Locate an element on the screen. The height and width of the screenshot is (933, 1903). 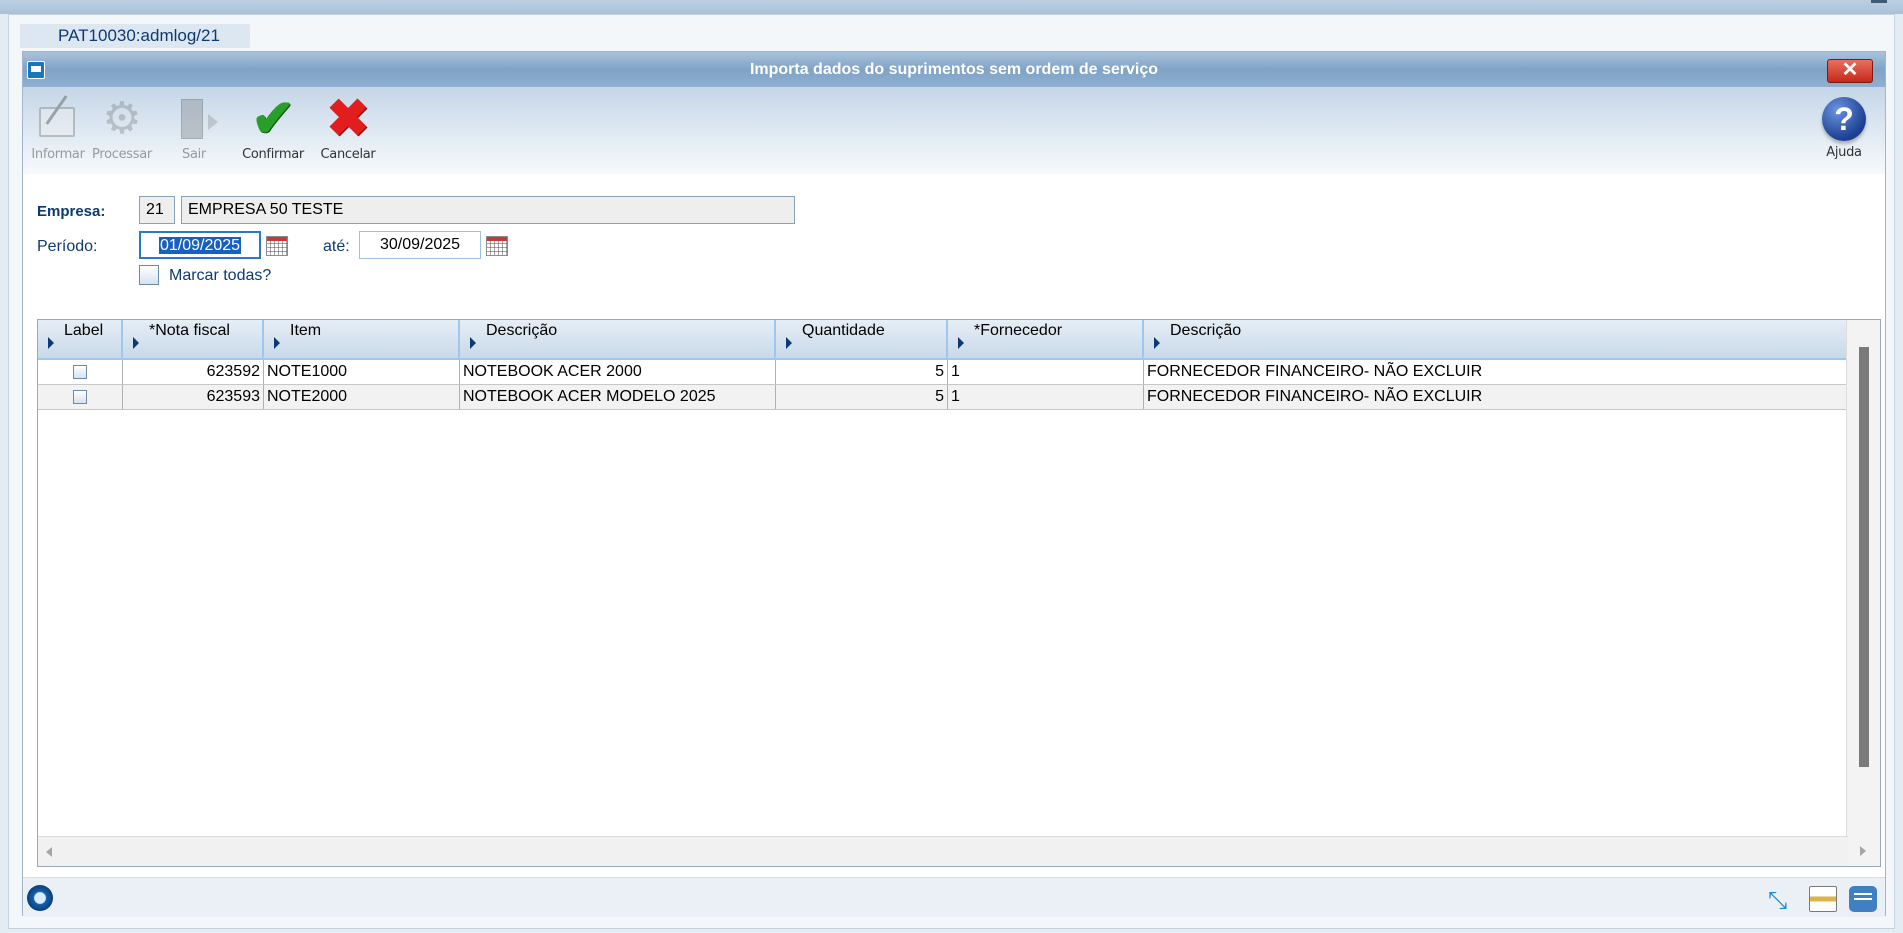
window-icon is located at coordinates (36, 70).